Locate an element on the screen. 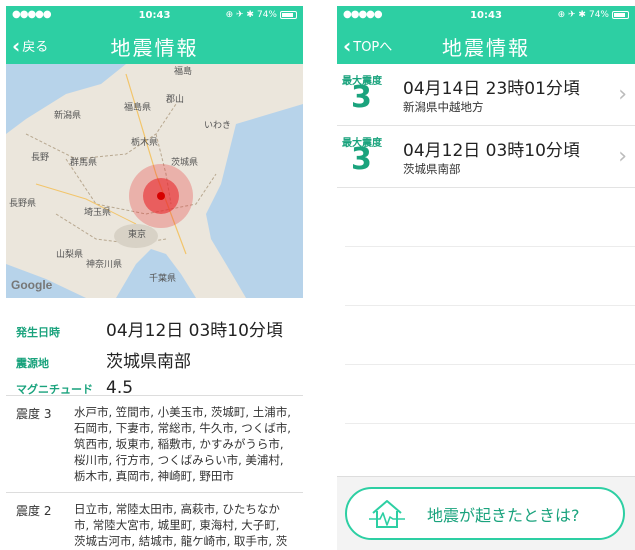  occurred-key: 発生日時 is located at coordinates (38, 332).